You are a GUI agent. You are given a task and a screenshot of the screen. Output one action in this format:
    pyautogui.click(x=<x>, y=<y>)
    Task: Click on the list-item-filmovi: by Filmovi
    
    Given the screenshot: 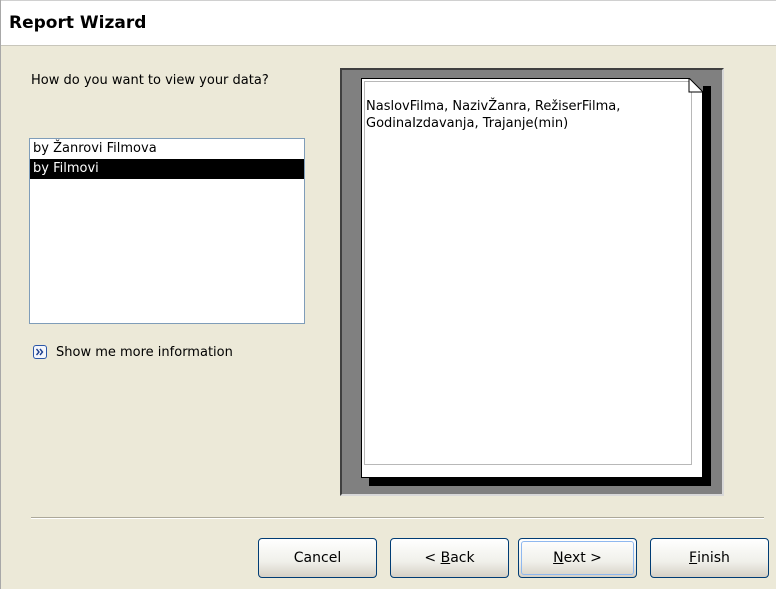 What is the action you would take?
    pyautogui.click(x=167, y=169)
    